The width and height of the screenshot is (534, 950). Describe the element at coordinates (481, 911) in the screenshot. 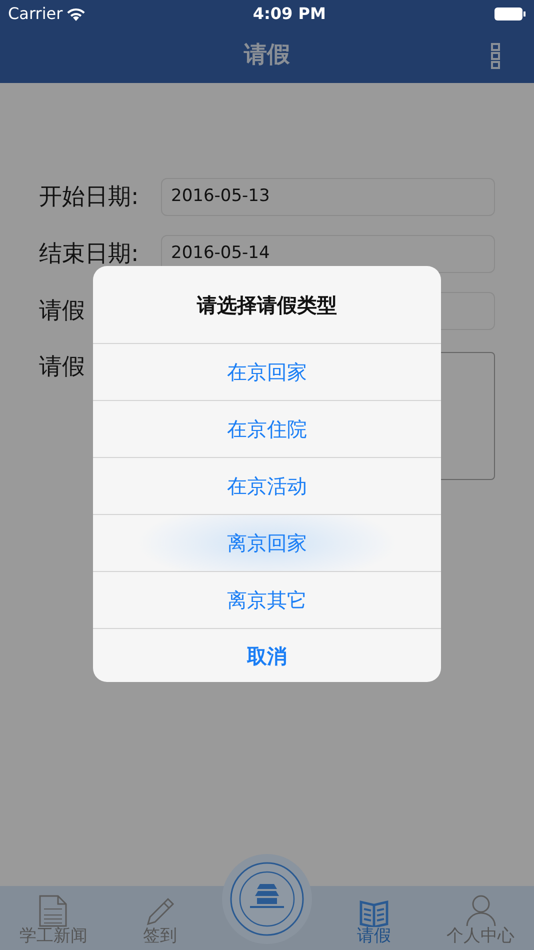

I see `person-icon` at that location.